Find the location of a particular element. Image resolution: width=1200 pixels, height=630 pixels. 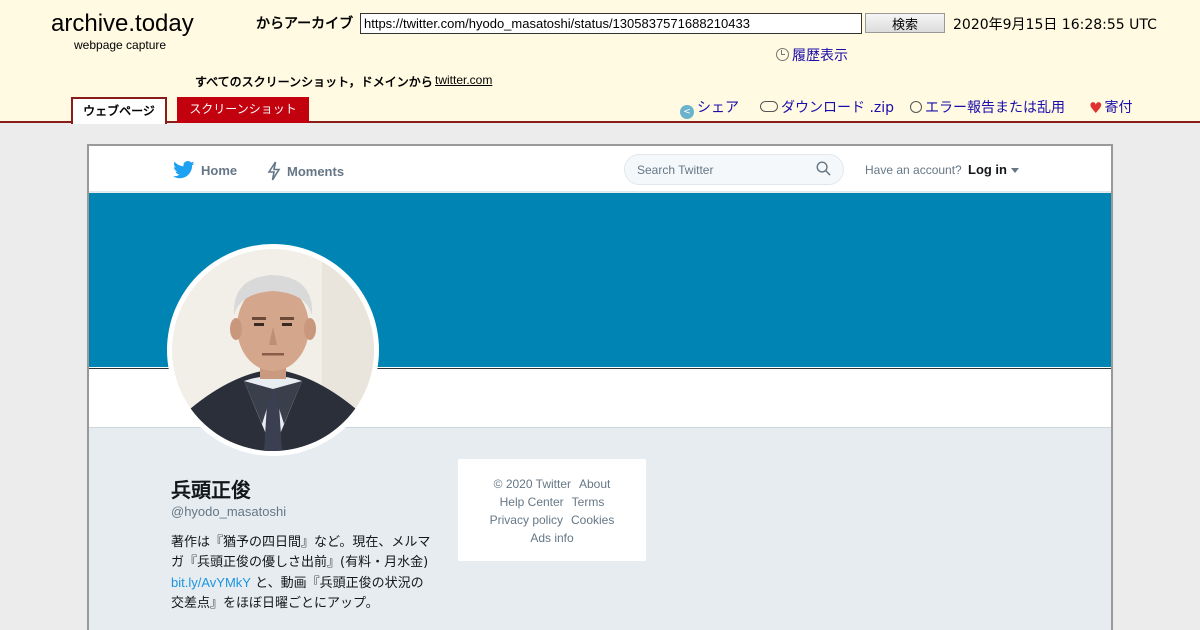

donate-label: 寄付 is located at coordinates (1118, 108).